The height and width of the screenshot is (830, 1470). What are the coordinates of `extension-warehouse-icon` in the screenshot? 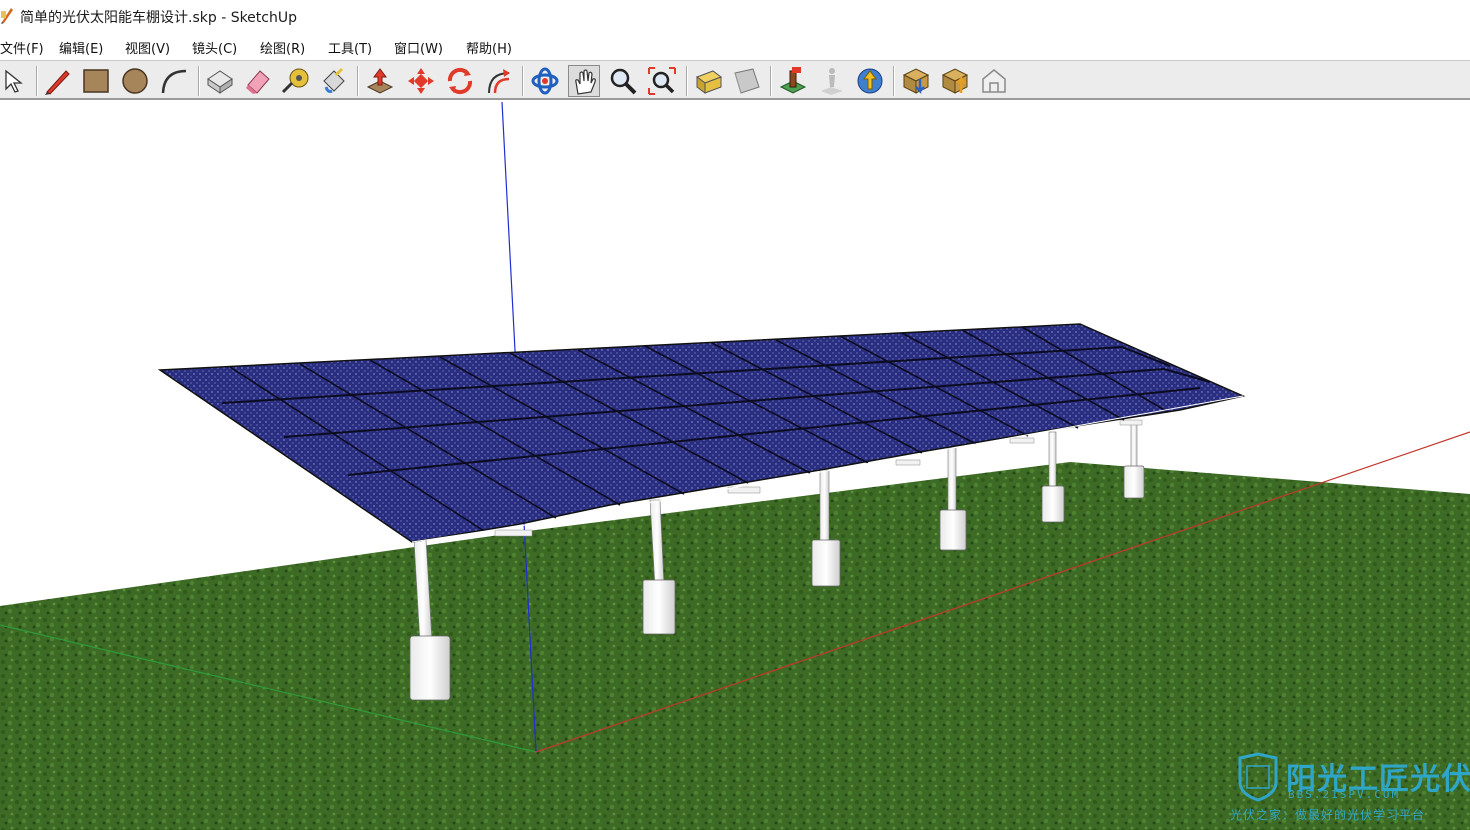 It's located at (994, 81).